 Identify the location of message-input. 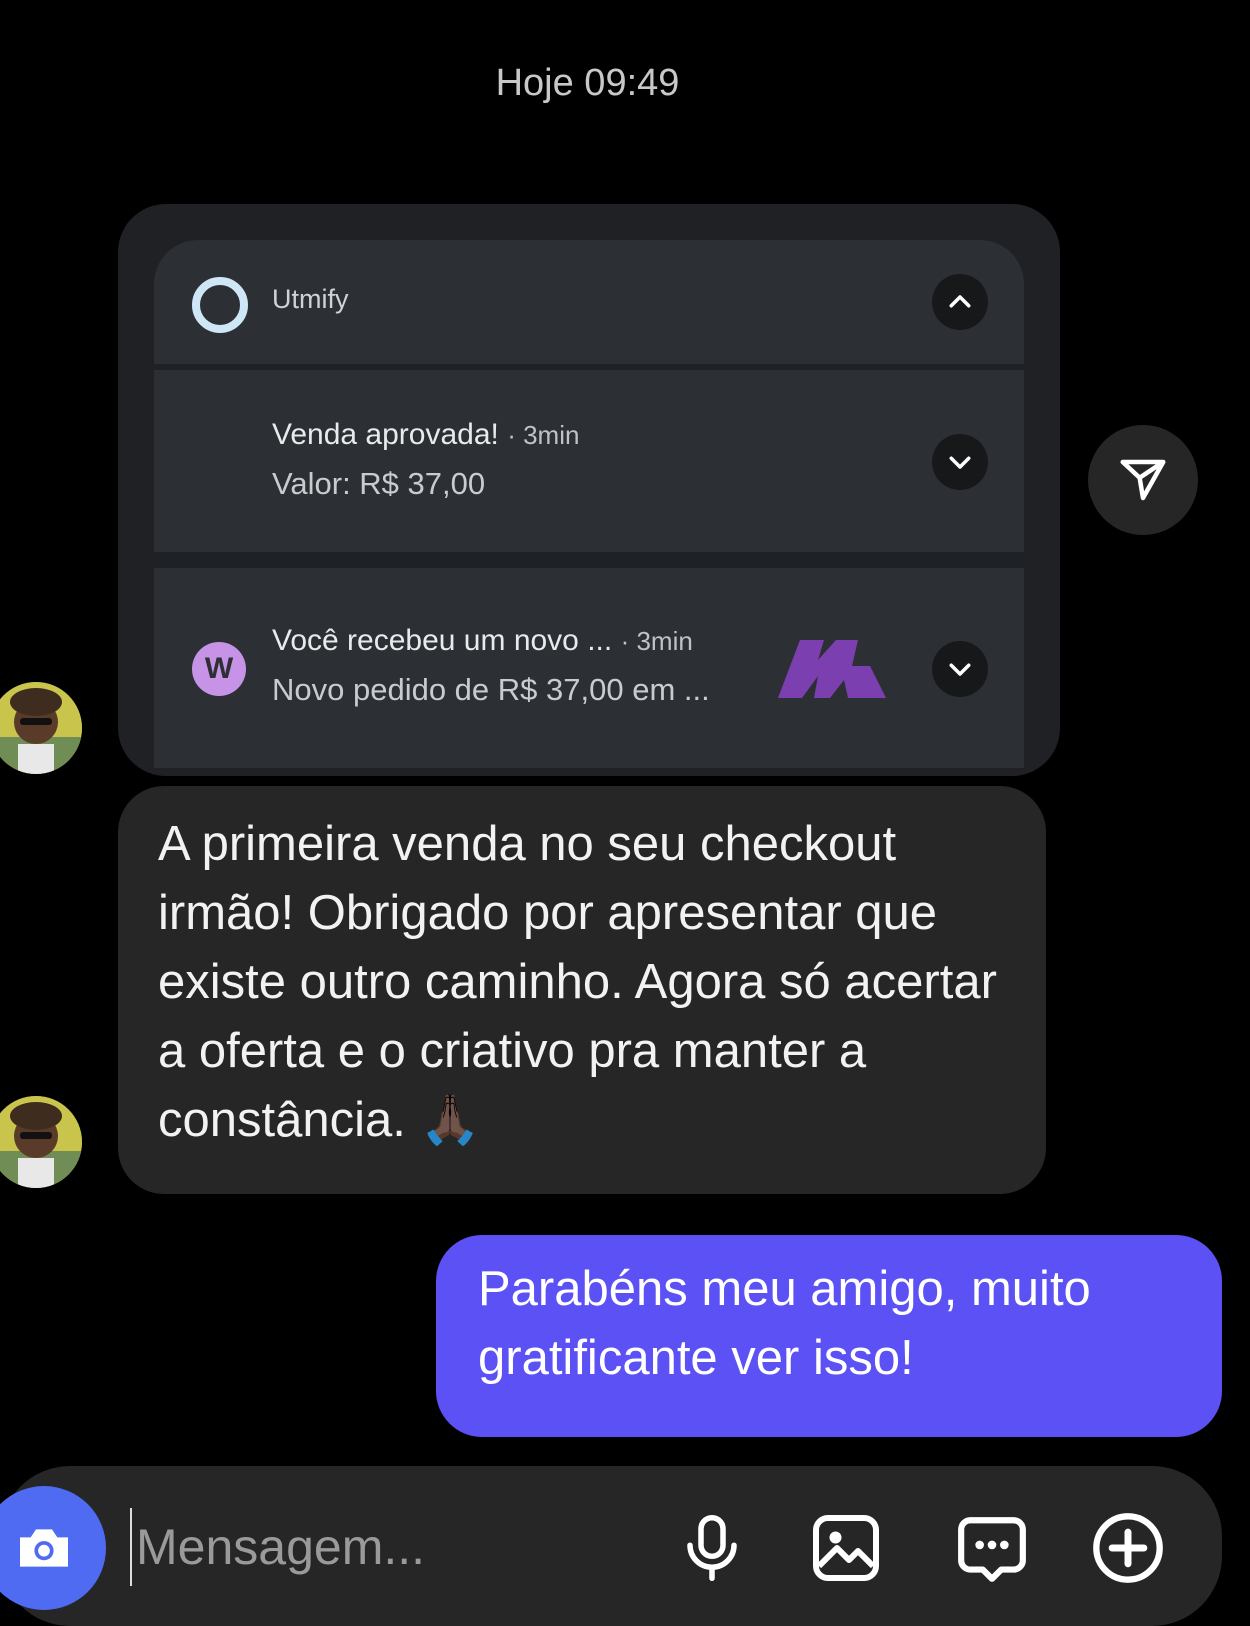
(394, 1547).